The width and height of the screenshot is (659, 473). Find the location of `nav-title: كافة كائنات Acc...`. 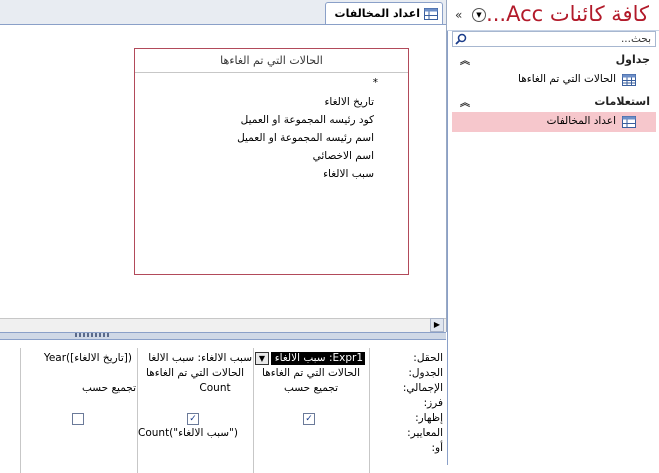

nav-title: كافة كائنات Acc... is located at coordinates (567, 14).